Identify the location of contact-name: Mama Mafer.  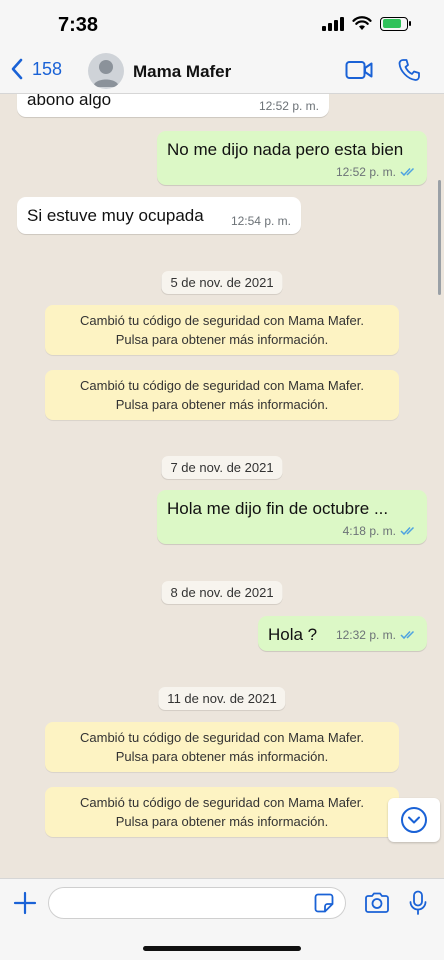
(182, 72).